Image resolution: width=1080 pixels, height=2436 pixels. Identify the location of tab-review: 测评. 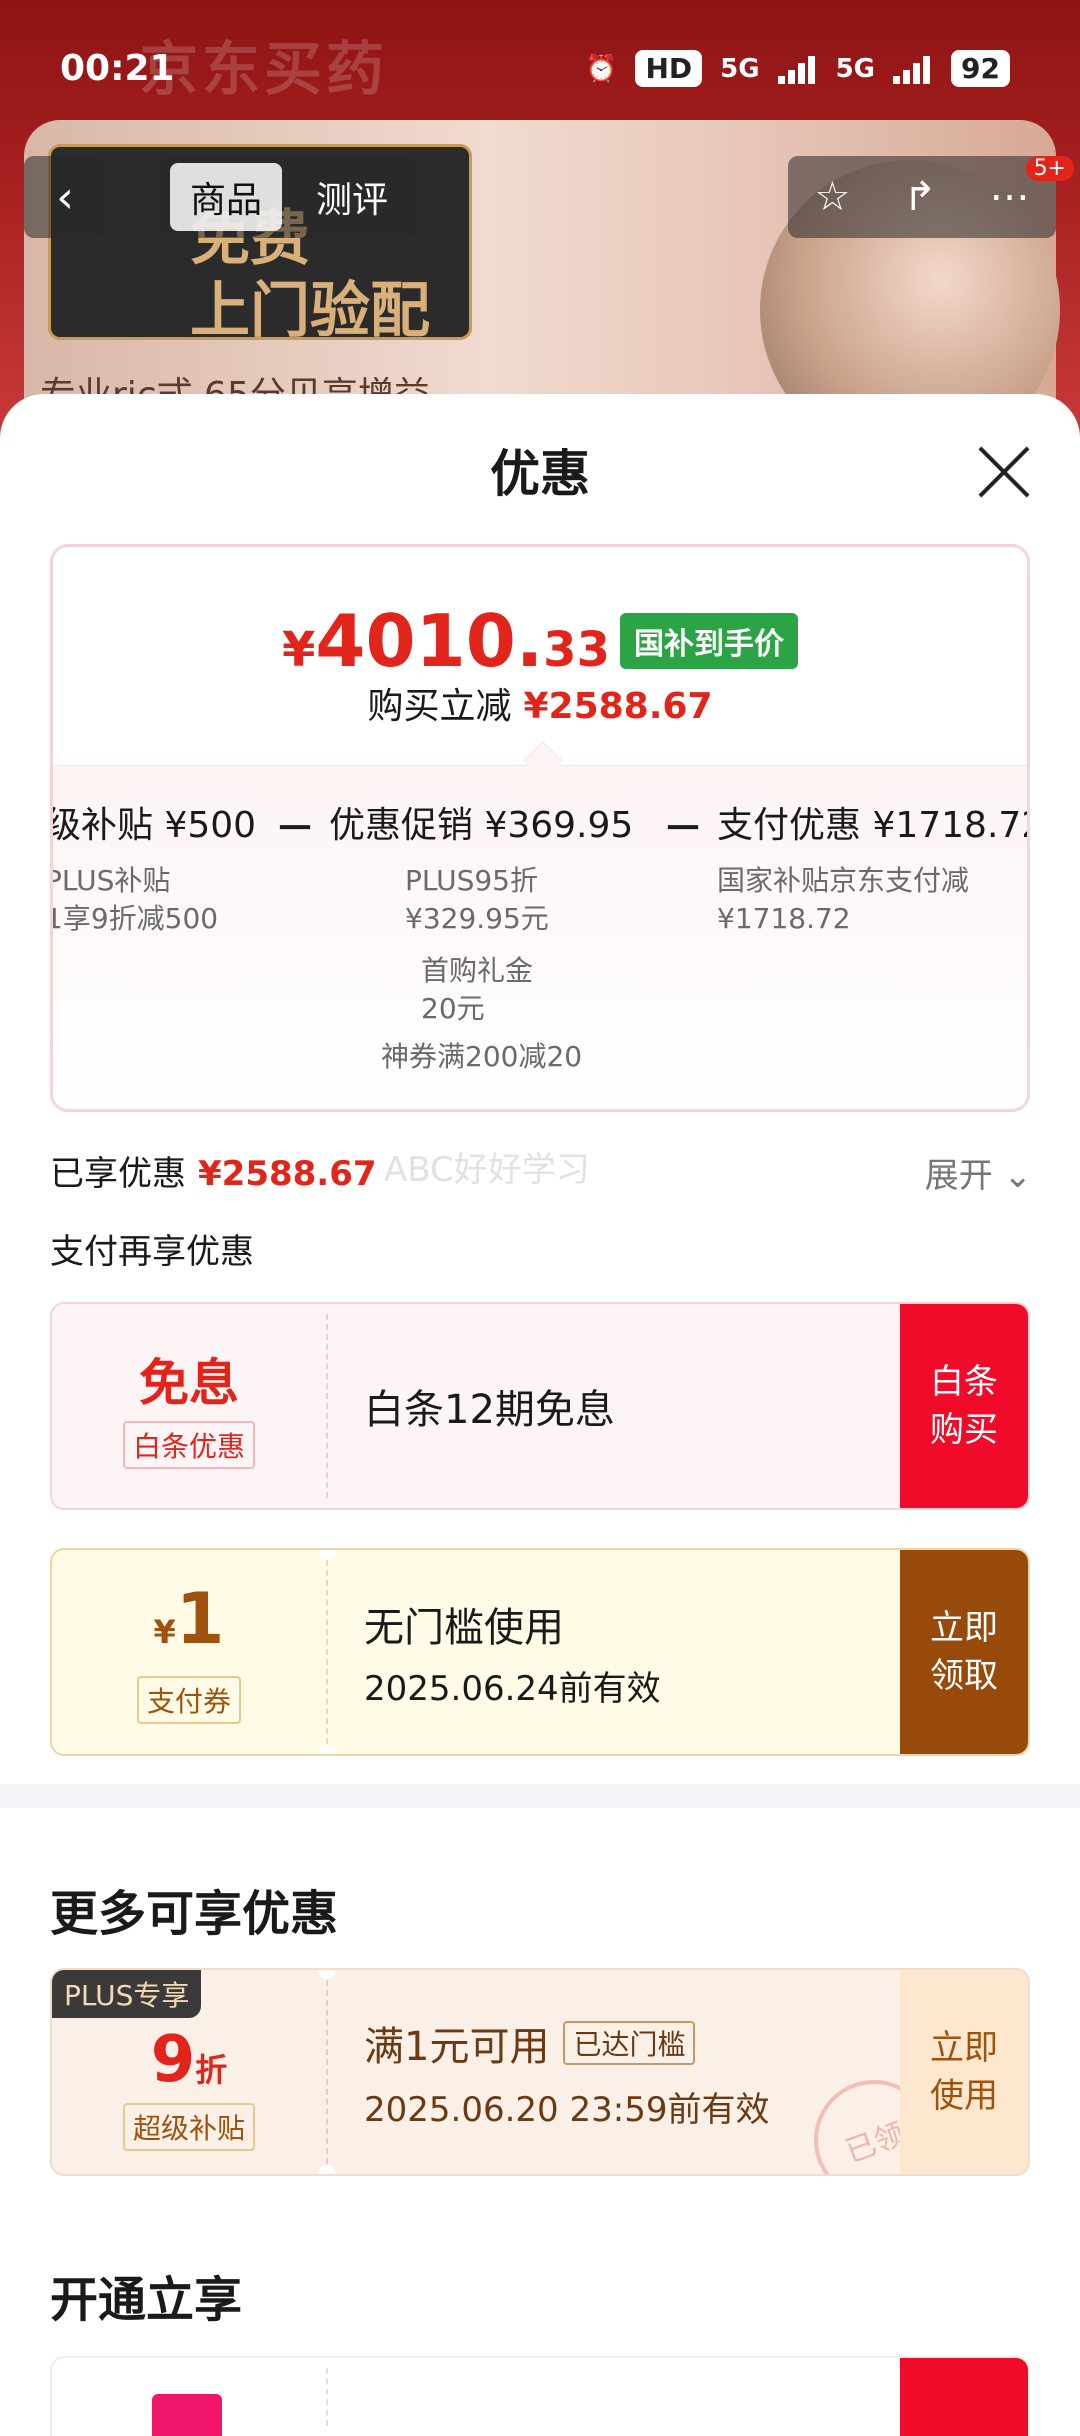
(352, 197).